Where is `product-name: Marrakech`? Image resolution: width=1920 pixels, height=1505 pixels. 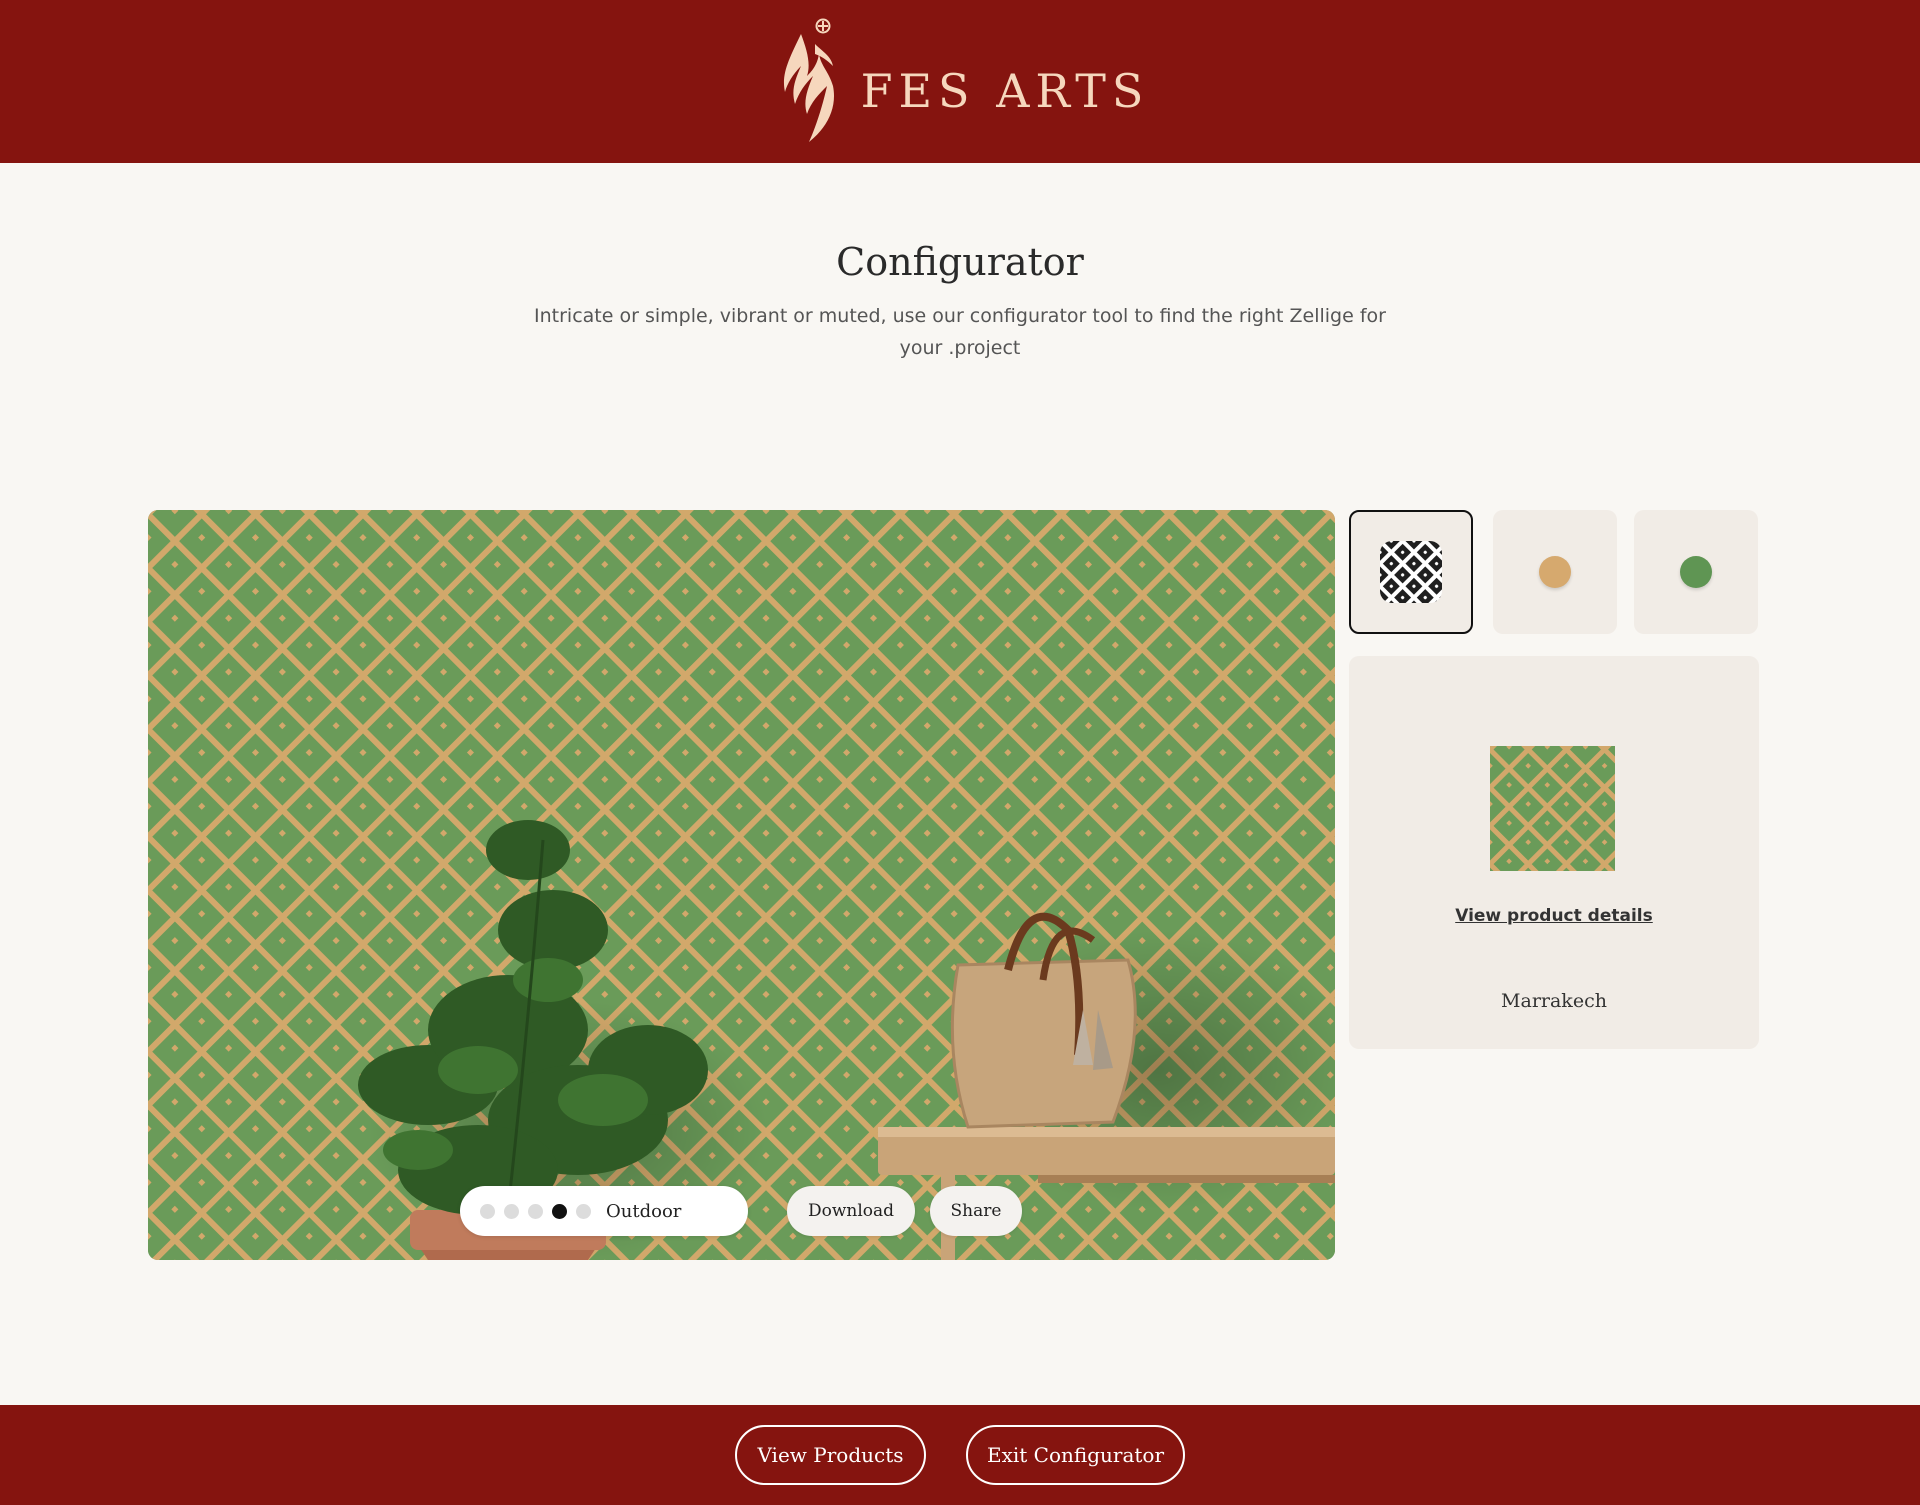 product-name: Marrakech is located at coordinates (1554, 1001).